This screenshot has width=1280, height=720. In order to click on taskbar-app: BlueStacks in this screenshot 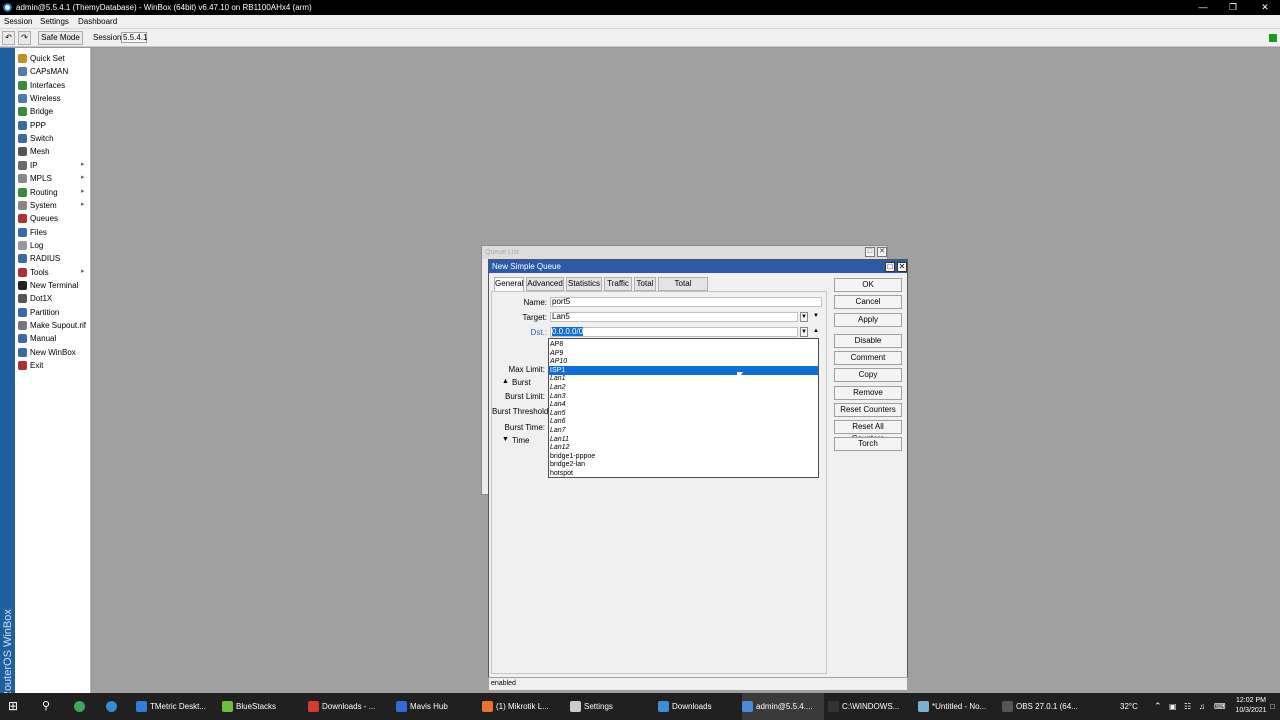, I will do `click(262, 706)`.